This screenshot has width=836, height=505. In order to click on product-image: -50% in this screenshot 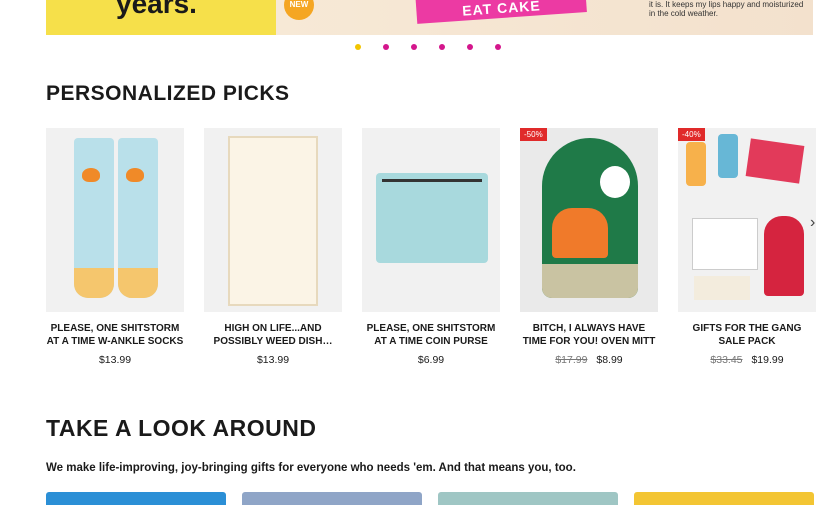, I will do `click(589, 220)`.